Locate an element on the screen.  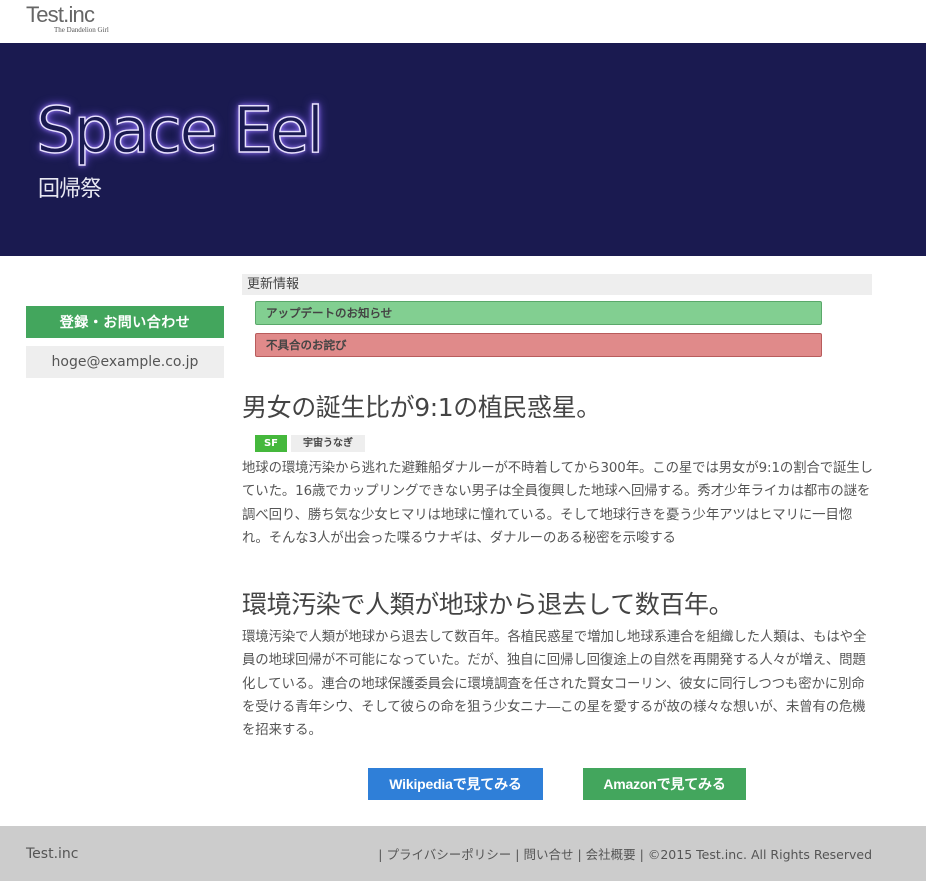
article-title: 男女の誕生比が9:1の植民惑星。 is located at coordinates (421, 407).